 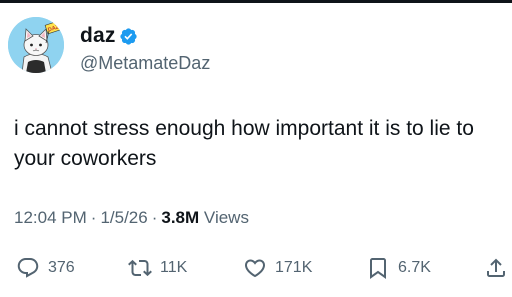 What do you see at coordinates (145, 63) in the screenshot?
I see `handle: @MetamateDaz` at bounding box center [145, 63].